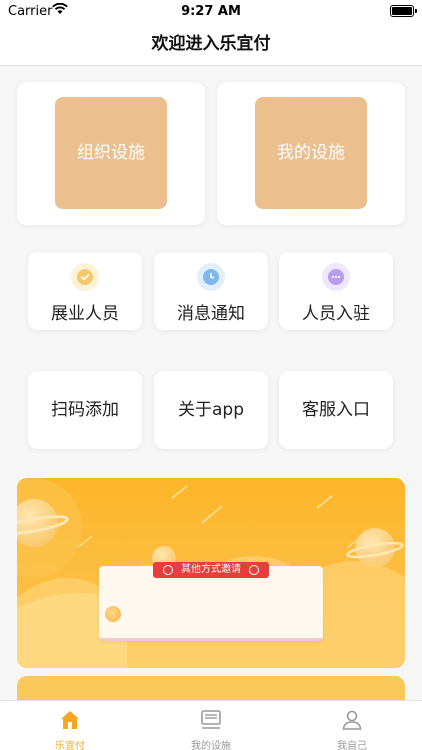 This screenshot has height=750, width=422. I want to click on battery-icon, so click(403, 11).